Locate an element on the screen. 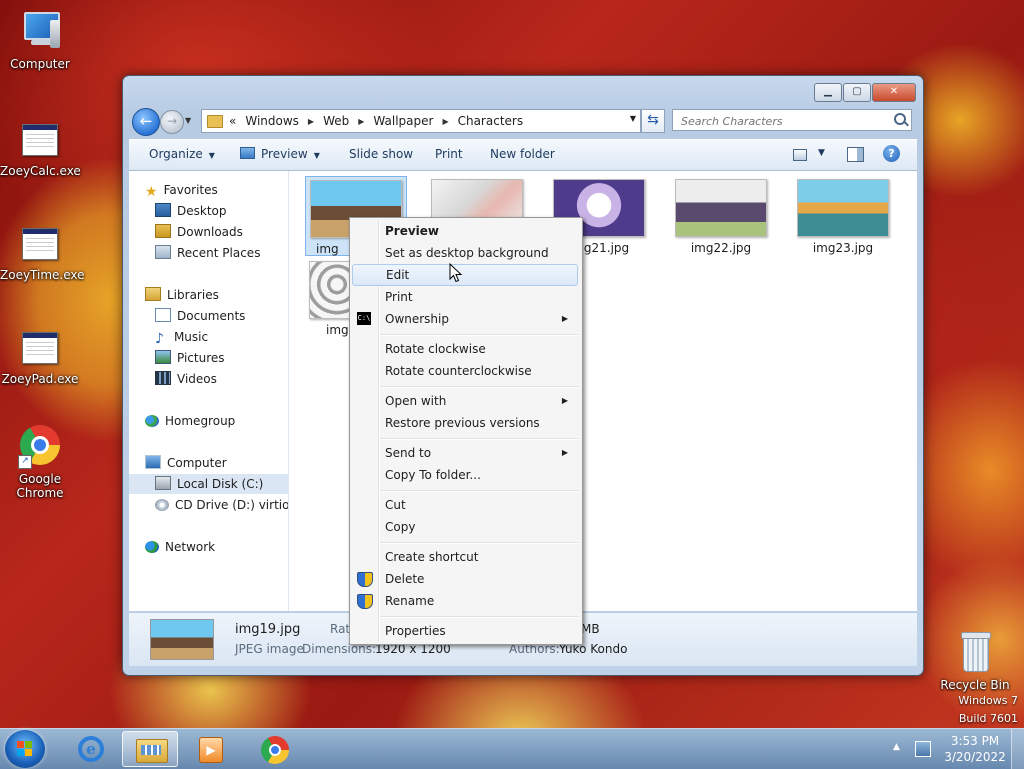  menu-item-rotate-clockwise: Rotate clockwise is located at coordinates (465, 349).